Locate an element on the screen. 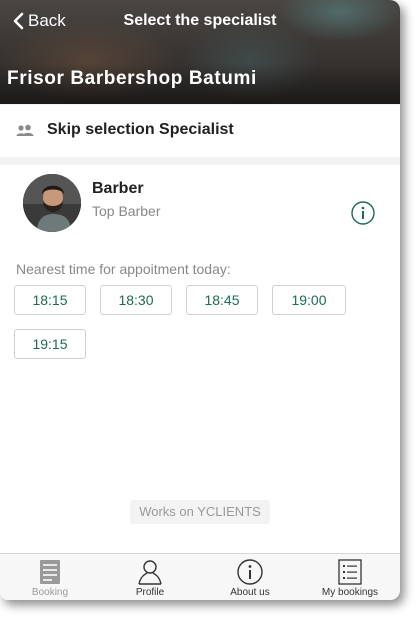  tab-label: About us is located at coordinates (250, 592).